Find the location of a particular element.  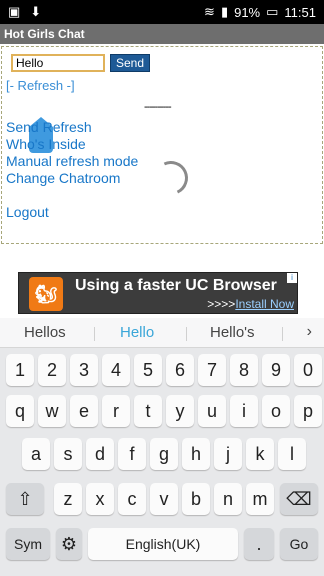

key-6: 6 is located at coordinates (180, 370).